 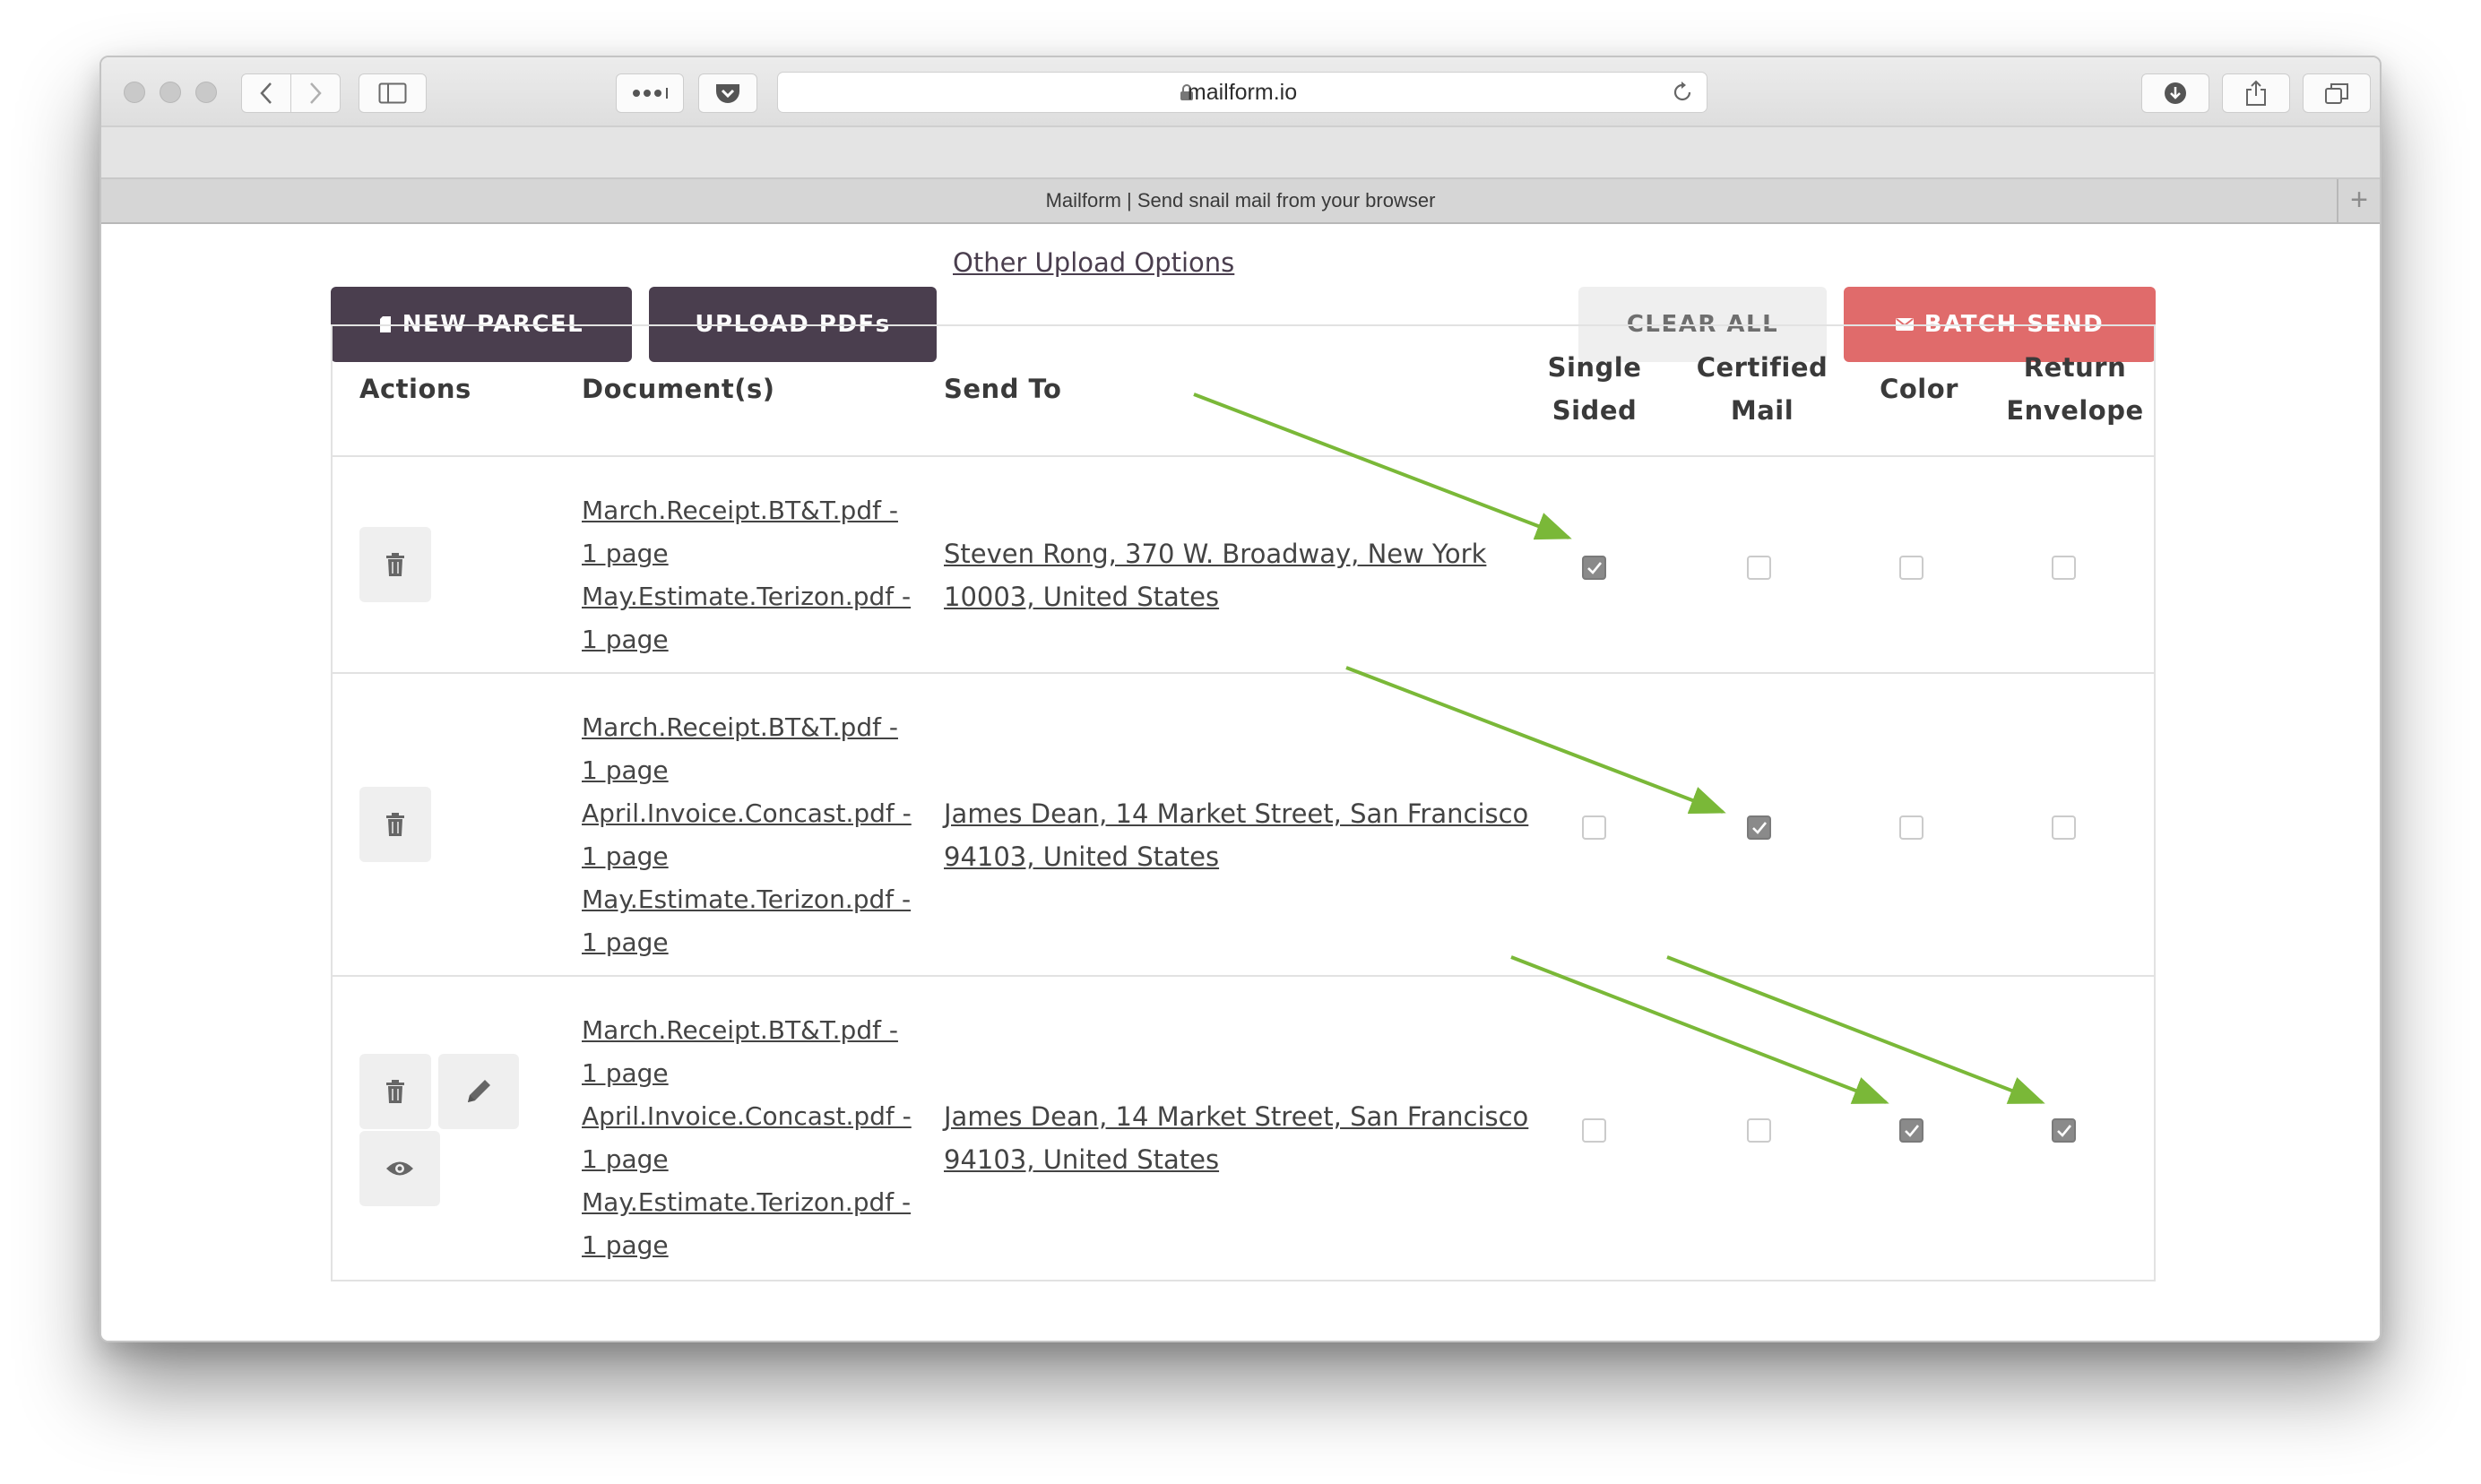 I want to click on preview-parcel-button, so click(x=399, y=1168).